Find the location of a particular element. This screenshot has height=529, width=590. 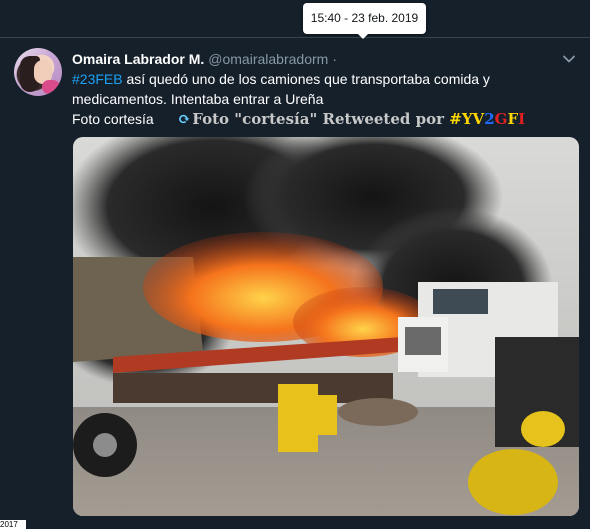

tweet-text-line3: Foto cortesía is located at coordinates (113, 119).